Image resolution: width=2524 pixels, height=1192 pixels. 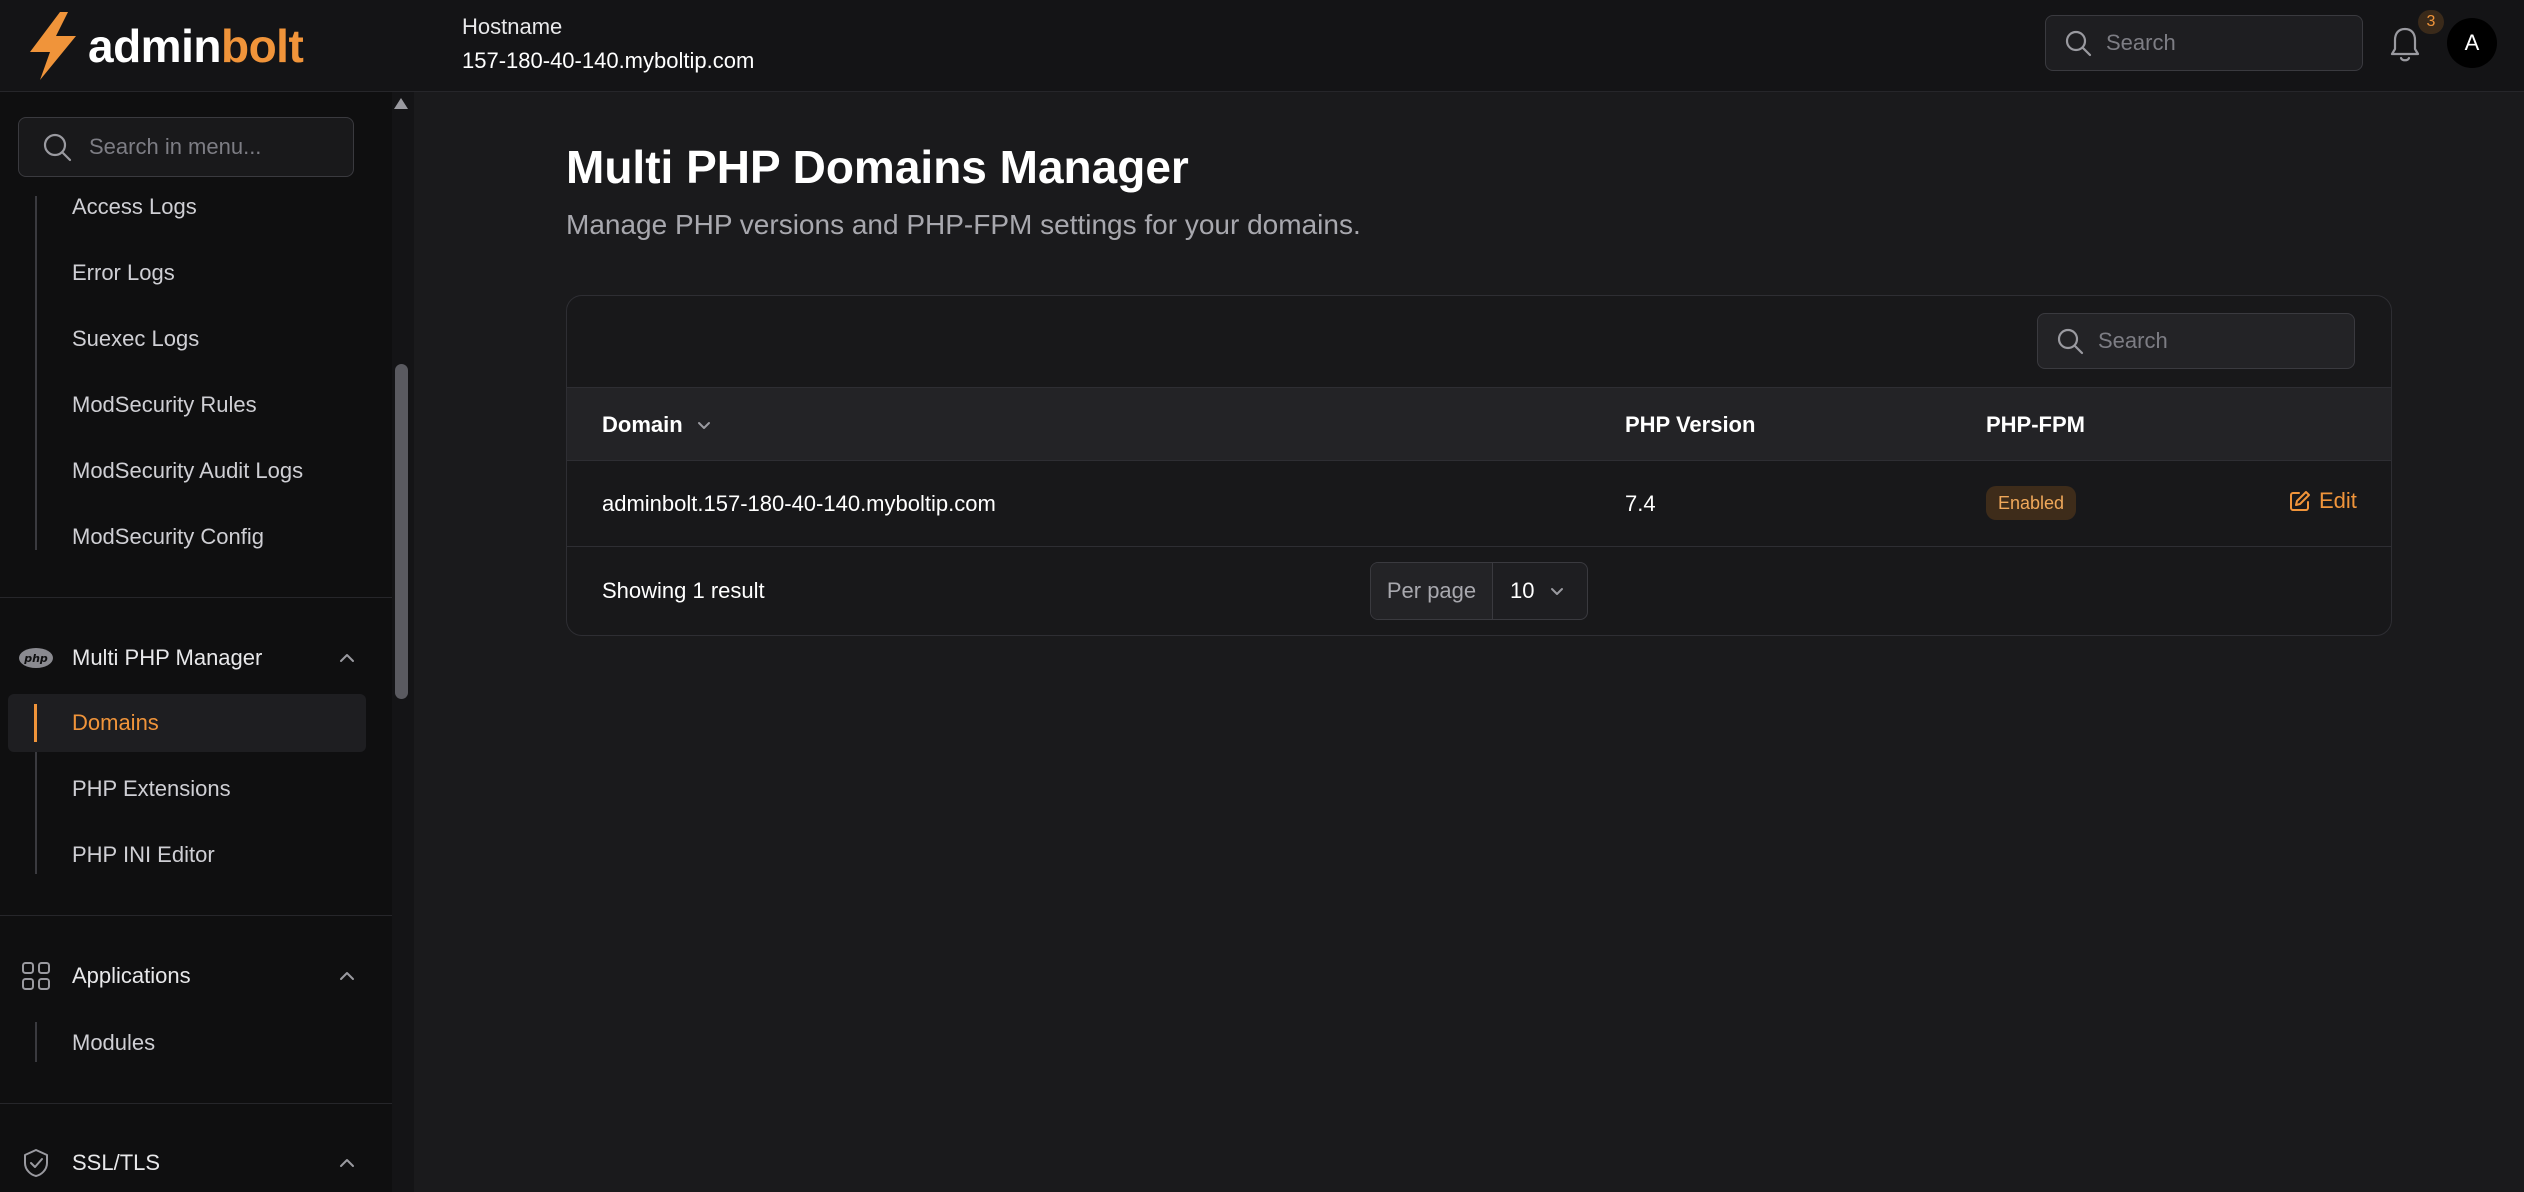 I want to click on logo-text: adminbolt, so click(x=196, y=46).